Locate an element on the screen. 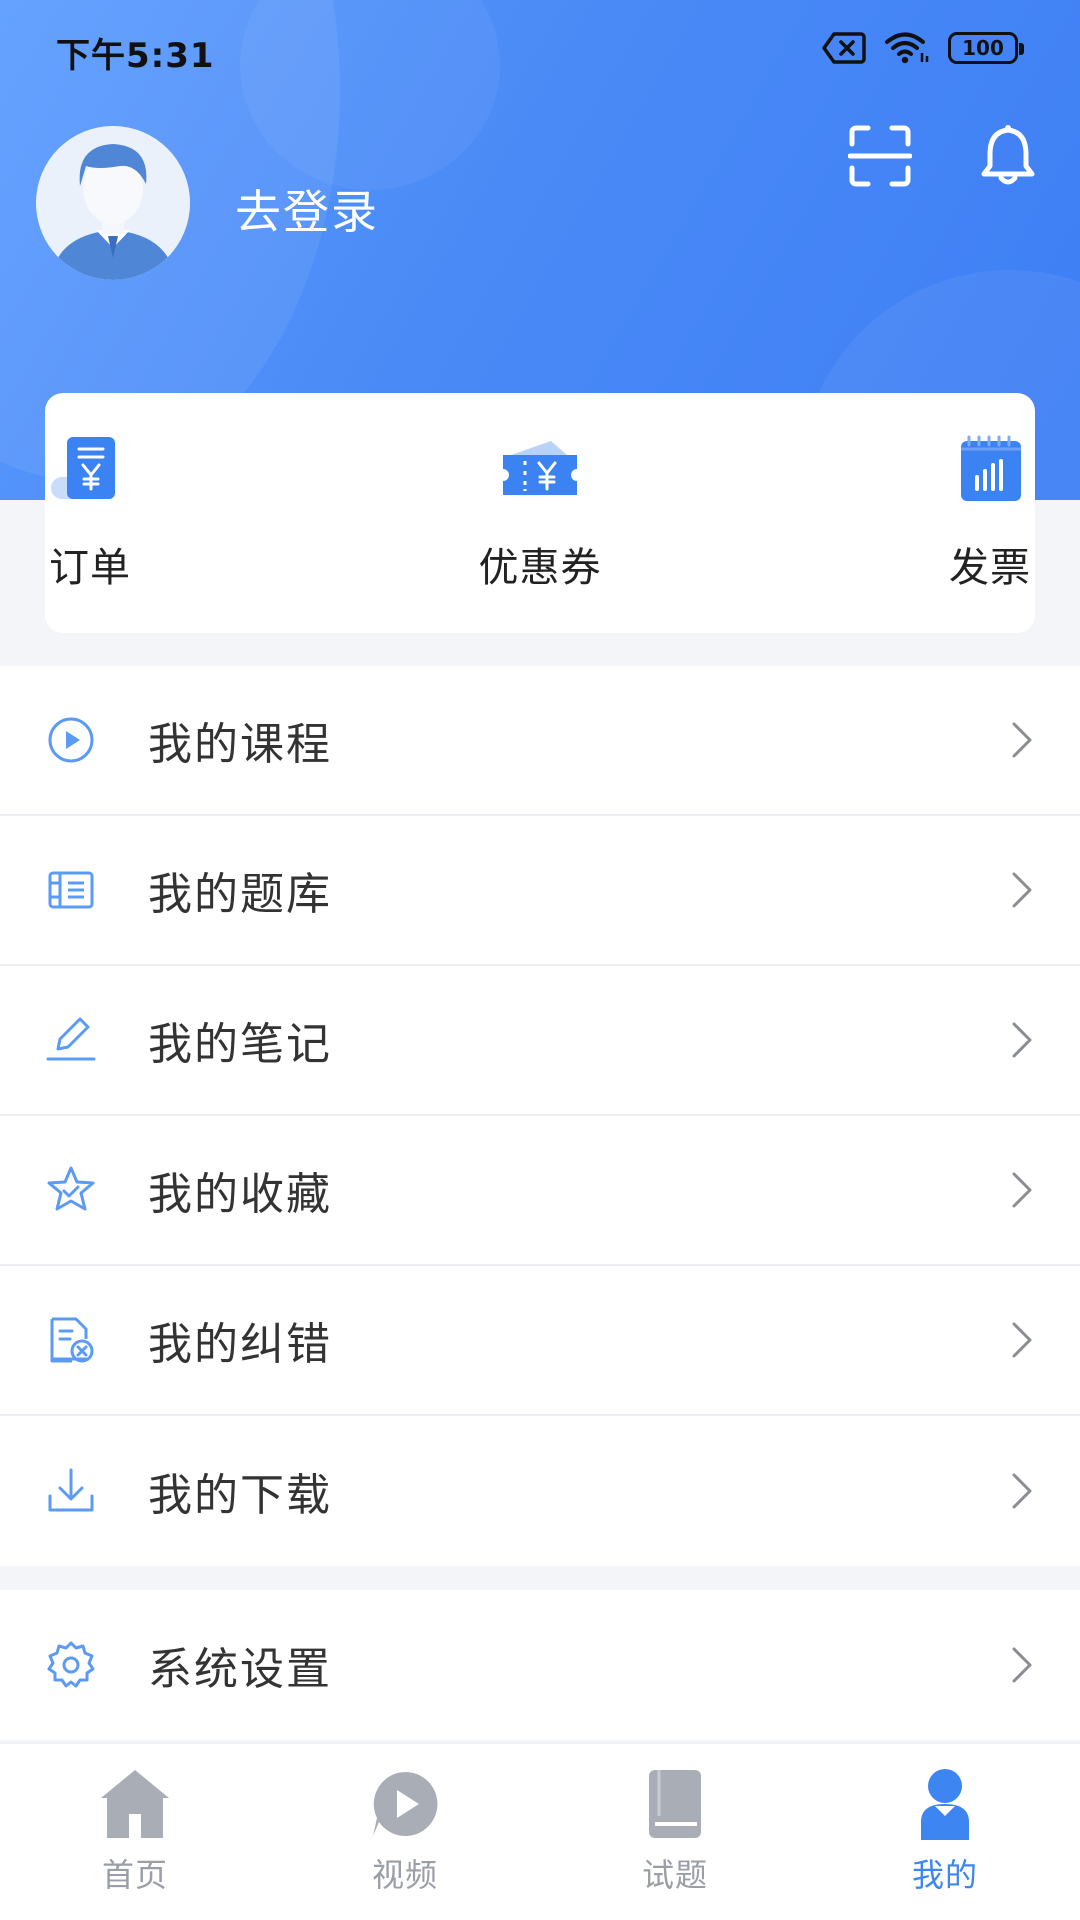  tab-label: 视频 is located at coordinates (404, 1875).